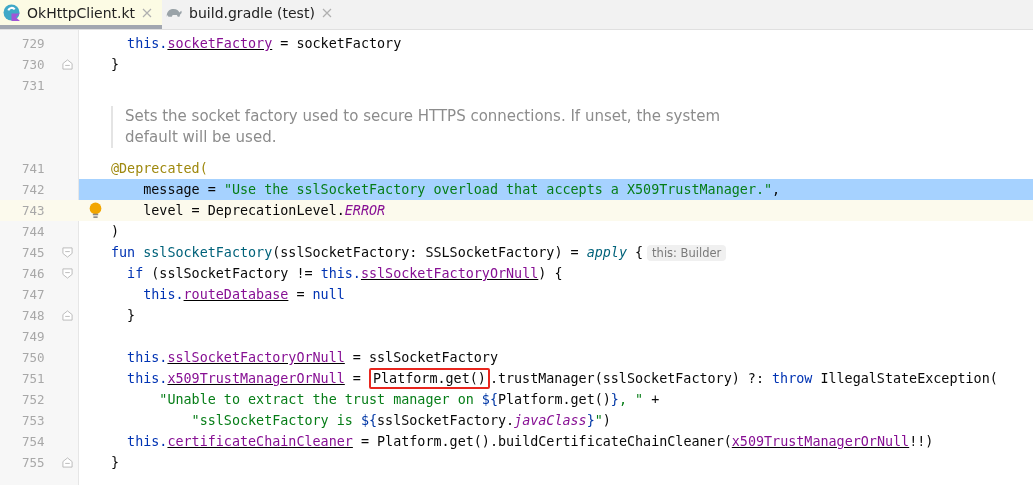  I want to click on editor-tab: build.gradle (test), so click(252, 14).